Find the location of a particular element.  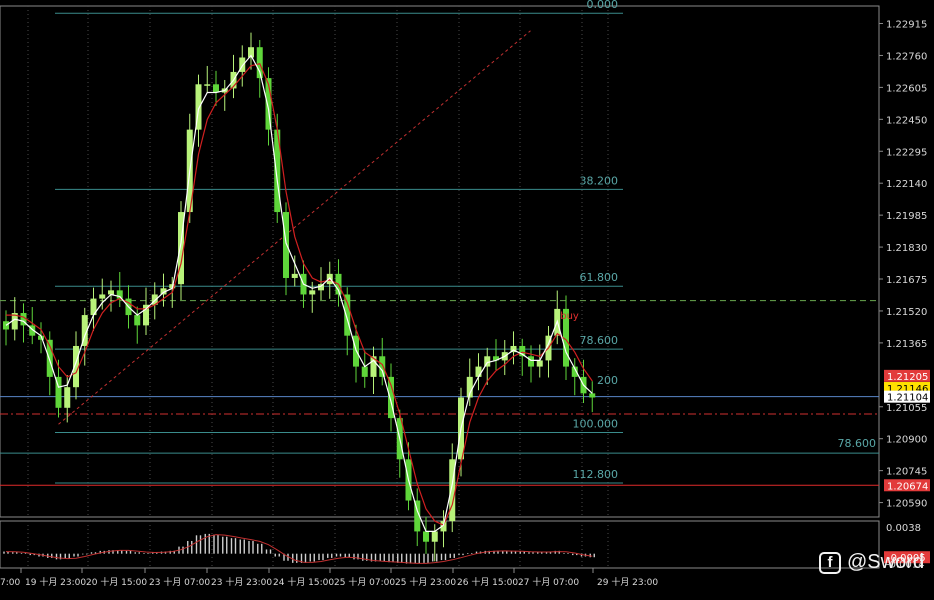

price-axis-label: 1.21365 is located at coordinates (906, 344).